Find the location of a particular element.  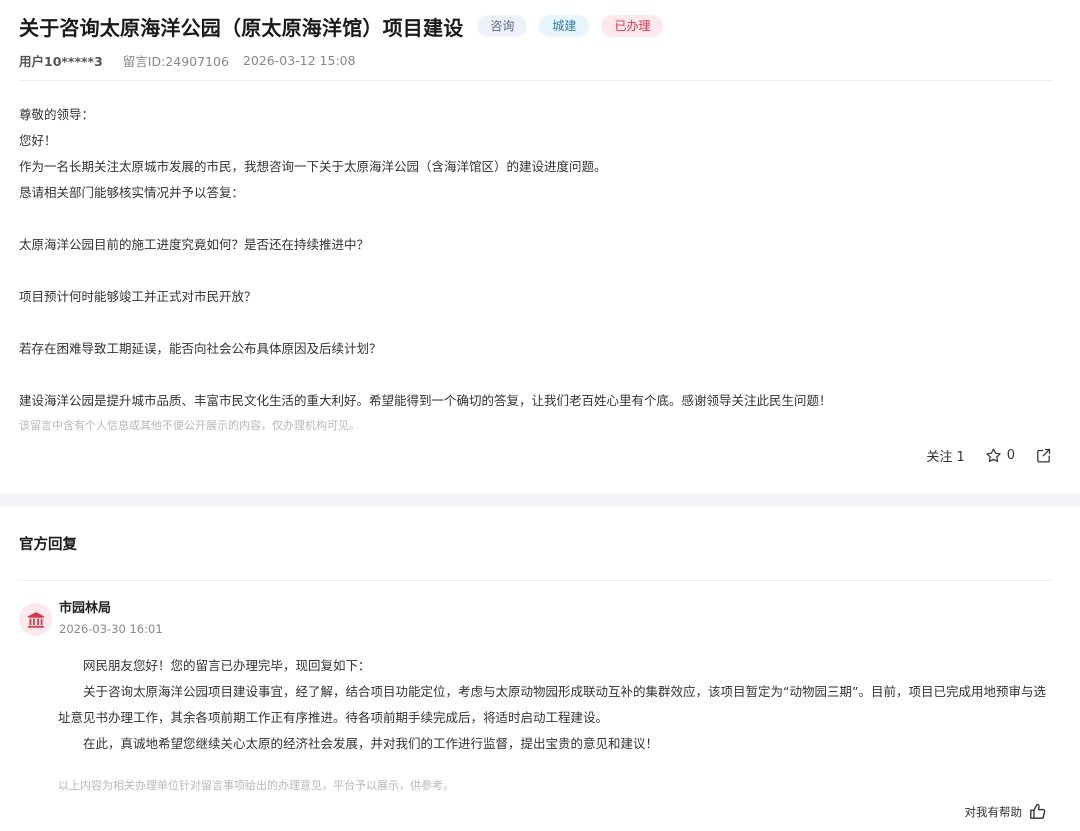

reply-heading: 官方回复 is located at coordinates (48, 545).